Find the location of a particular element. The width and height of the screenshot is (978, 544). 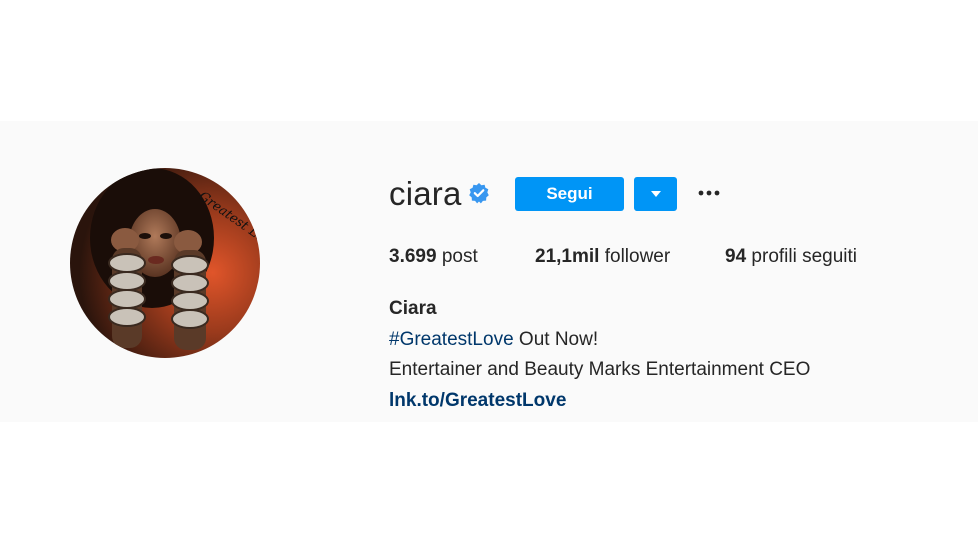

bio-external-link: lnk.to/GreatestLove is located at coordinates (477, 401).